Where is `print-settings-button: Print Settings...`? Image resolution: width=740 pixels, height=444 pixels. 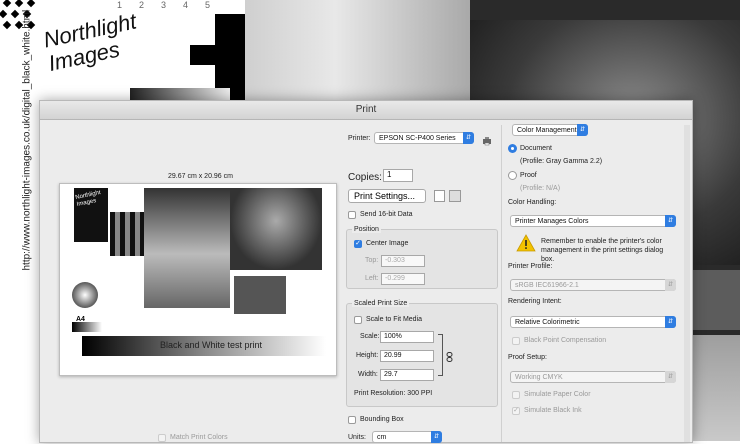 print-settings-button: Print Settings... is located at coordinates (387, 196).